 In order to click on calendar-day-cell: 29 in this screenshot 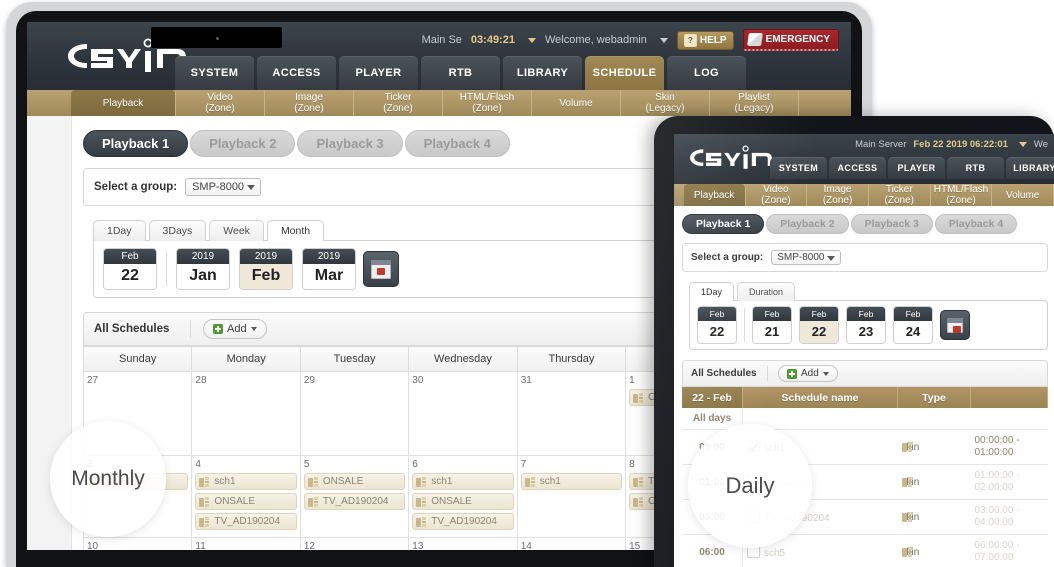, I will do `click(354, 413)`.